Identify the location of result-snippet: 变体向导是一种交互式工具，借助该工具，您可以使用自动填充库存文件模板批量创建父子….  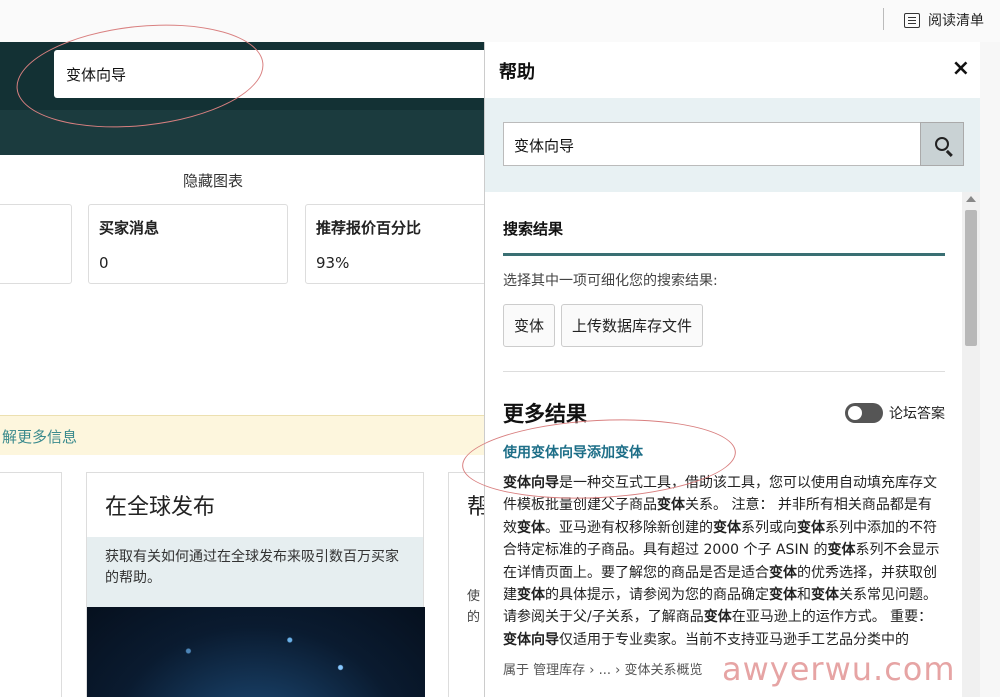
(721, 561).